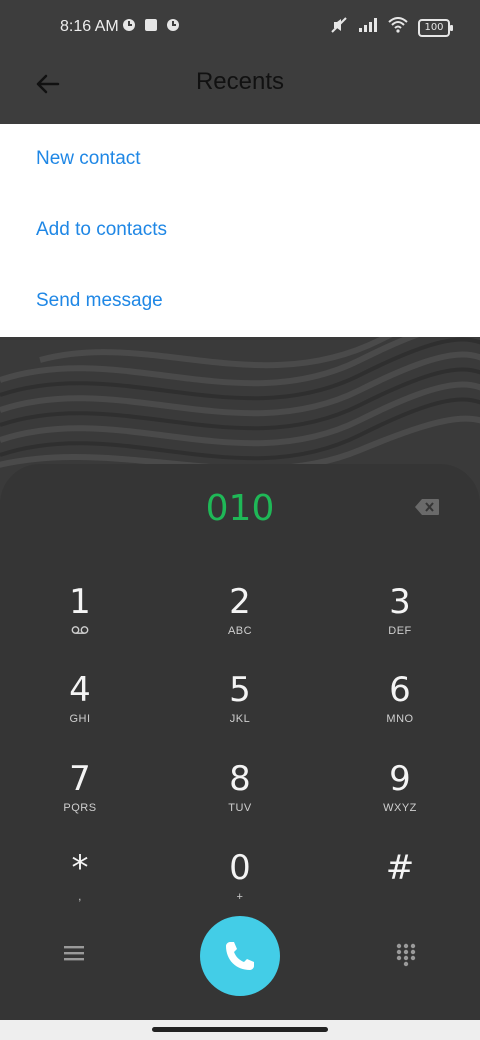 This screenshot has height=1040, width=480. What do you see at coordinates (74, 953) in the screenshot?
I see `menu-icon` at bounding box center [74, 953].